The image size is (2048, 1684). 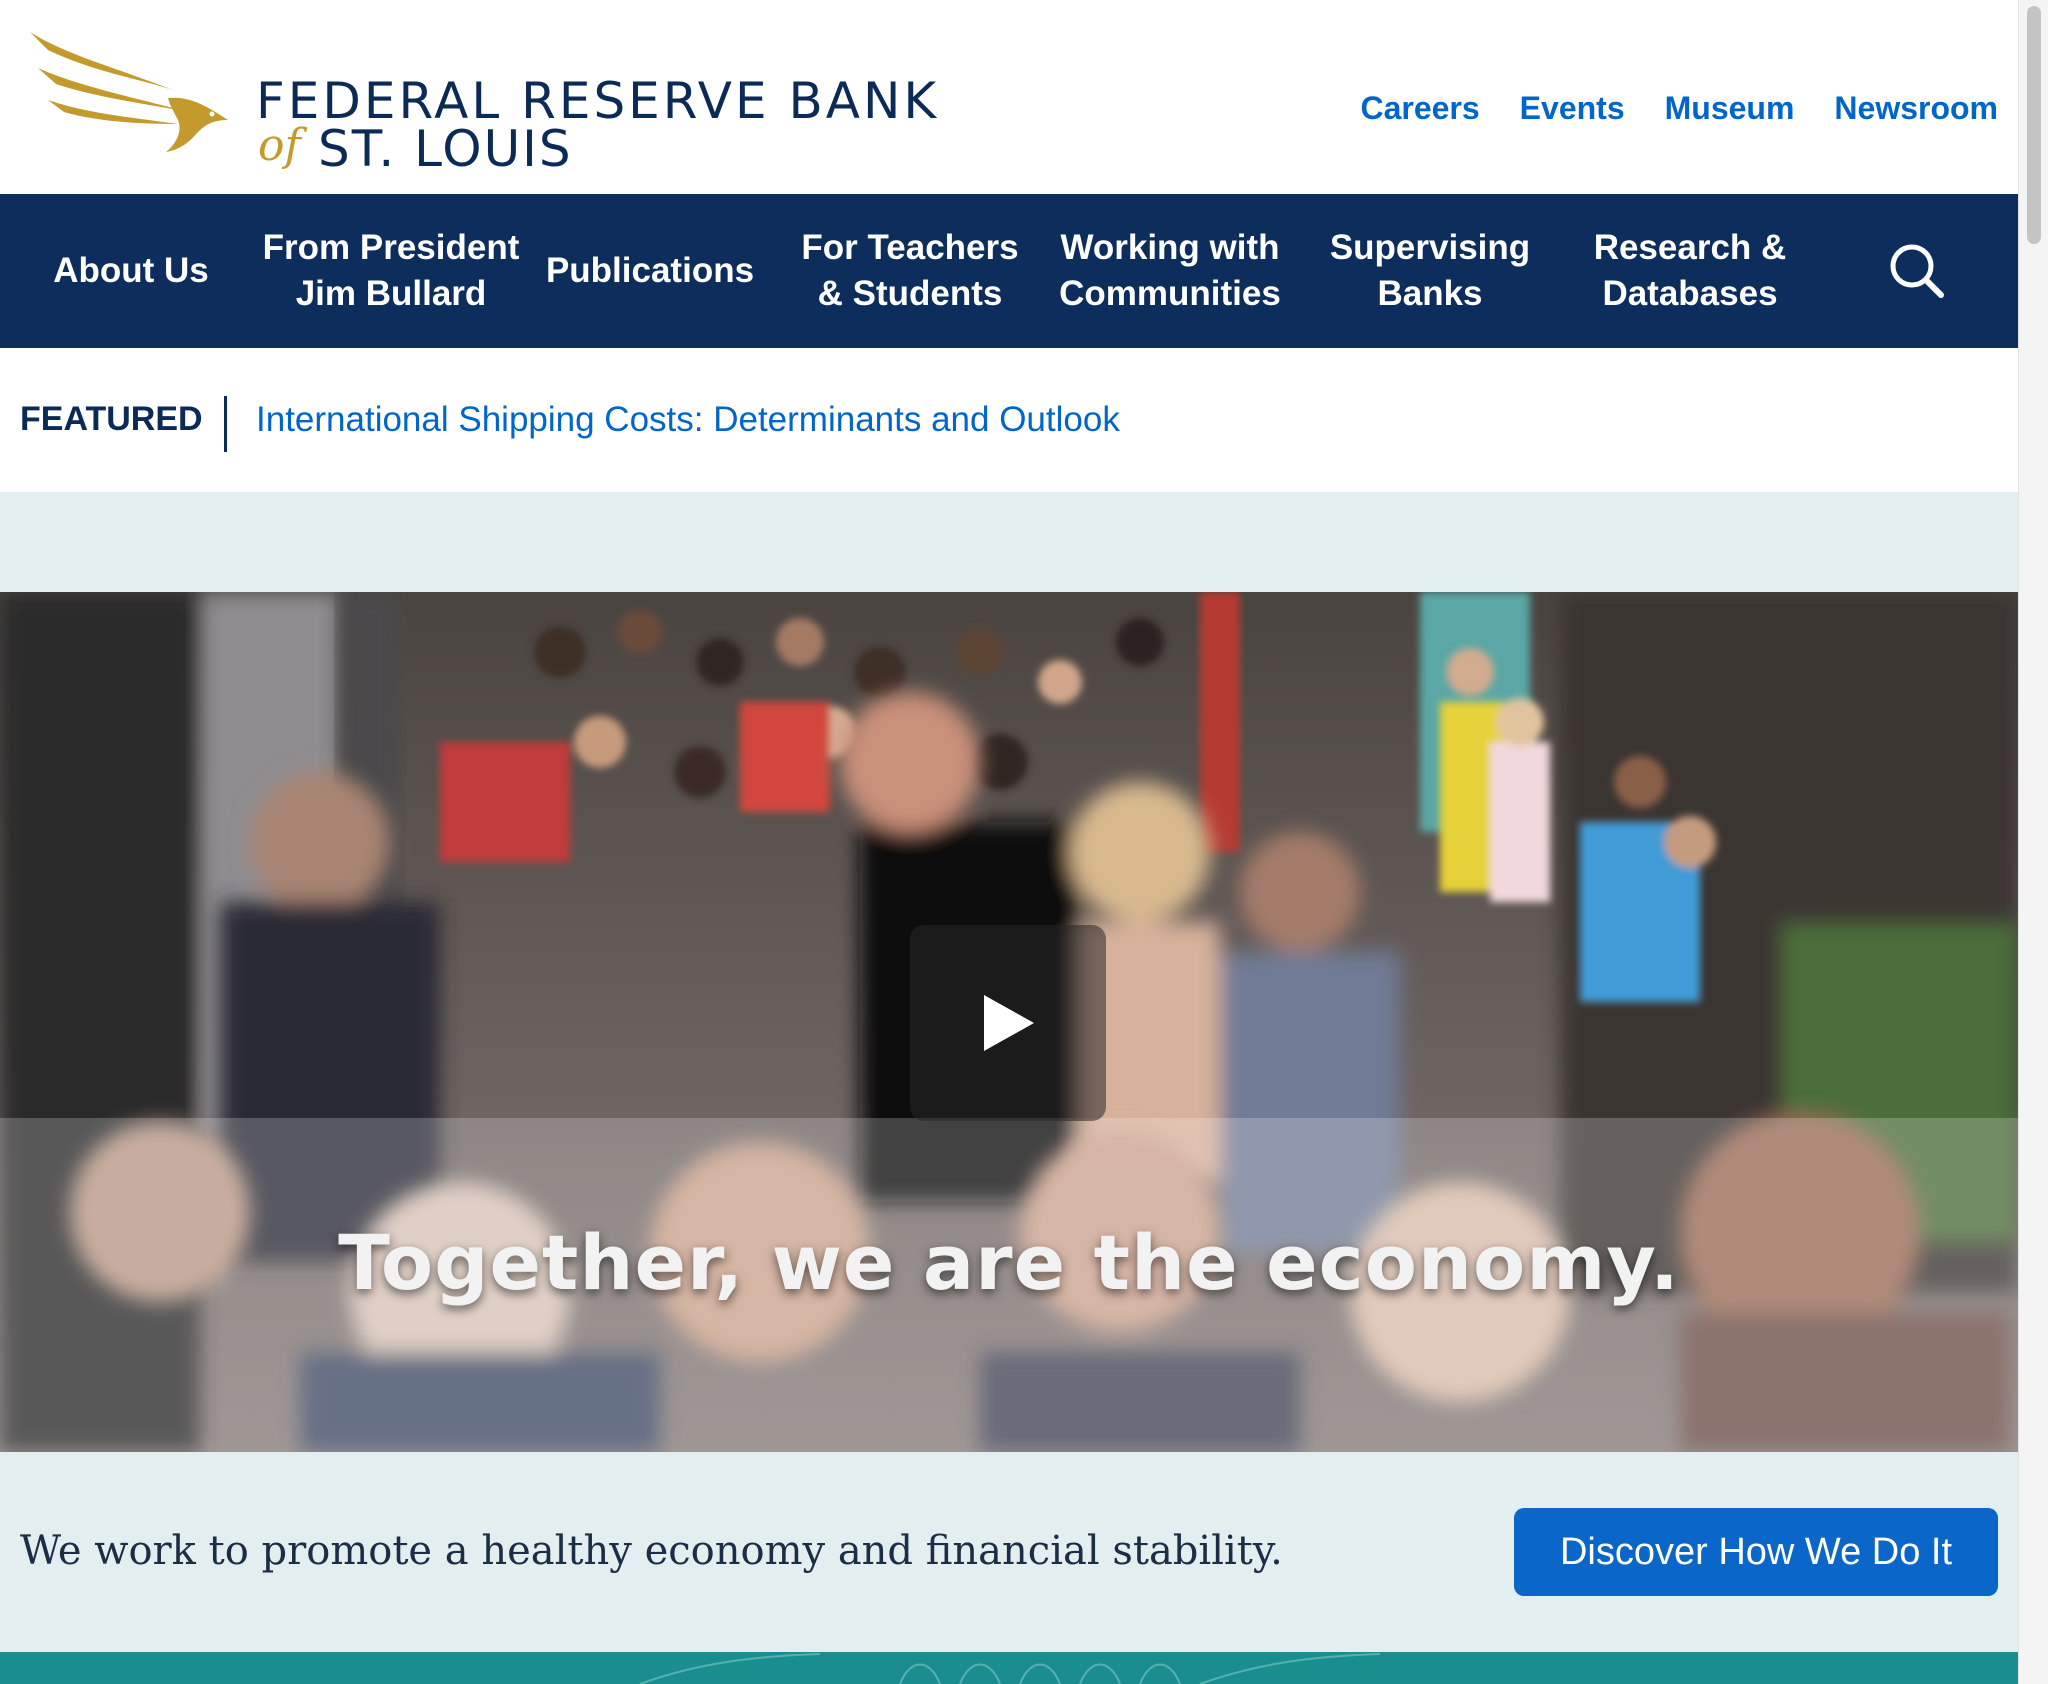 I want to click on page-scrollbar, so click(x=2033, y=842).